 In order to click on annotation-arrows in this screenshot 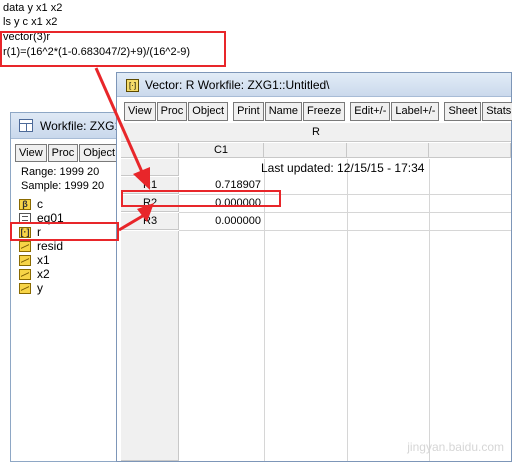, I will do `click(124, 149)`.